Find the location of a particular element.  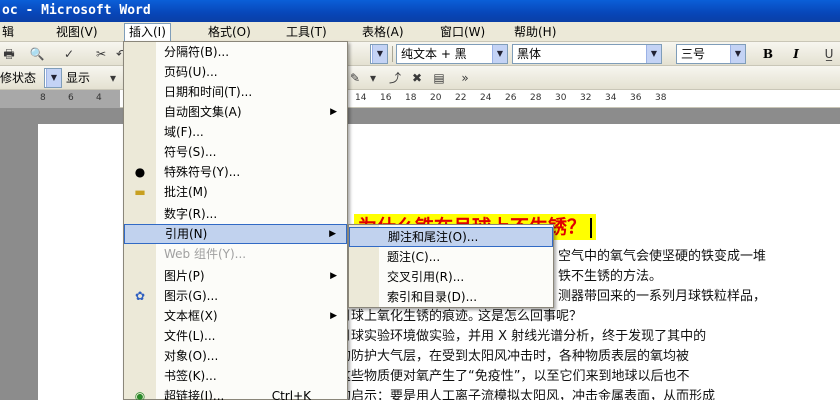

cut-icon: ✂ is located at coordinates (101, 54).